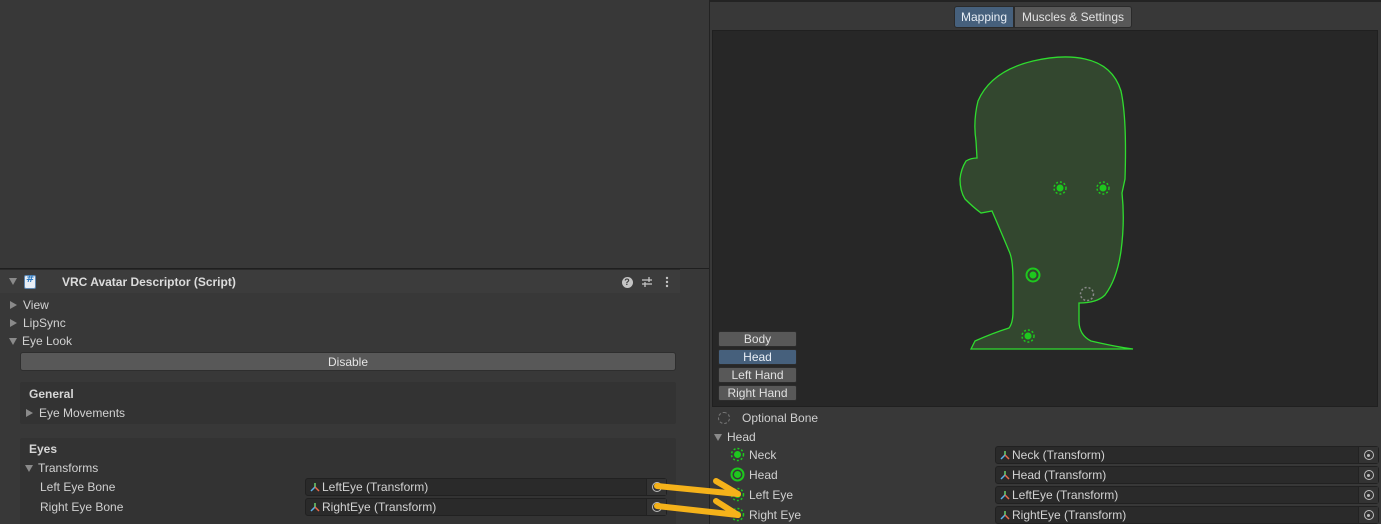 This screenshot has height=524, width=1381. What do you see at coordinates (82, 413) in the screenshot?
I see `foldout-label: Eye Movements` at bounding box center [82, 413].